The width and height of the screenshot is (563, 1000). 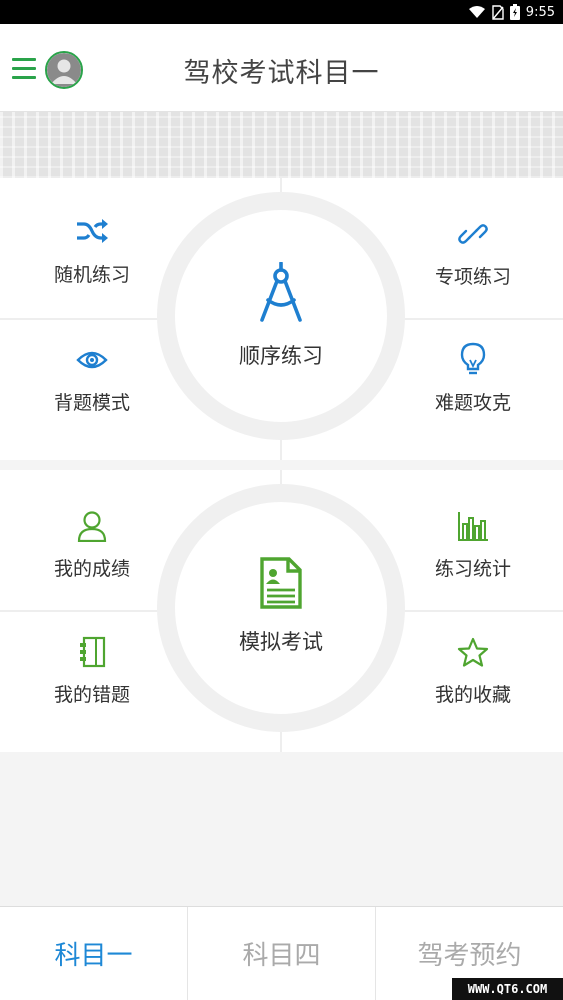 I want to click on practice-stats-label: 练习统计, so click(x=472, y=569).